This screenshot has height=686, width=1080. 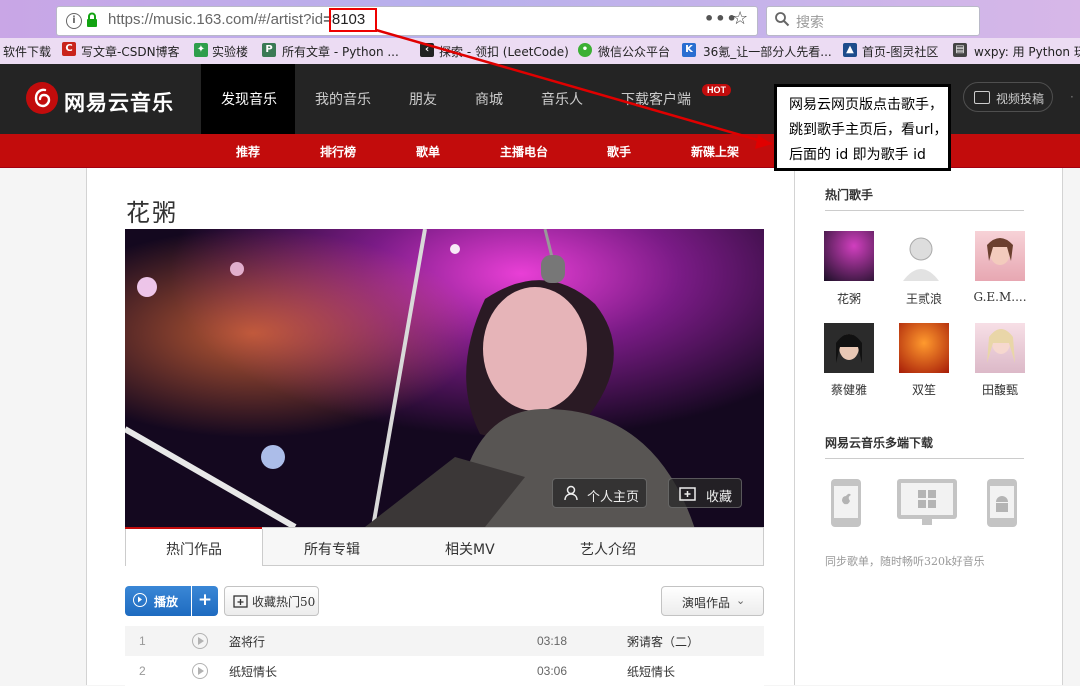 What do you see at coordinates (866, 105) in the screenshot?
I see `annotation-line: 网易云网页版点击歌手，` at bounding box center [866, 105].